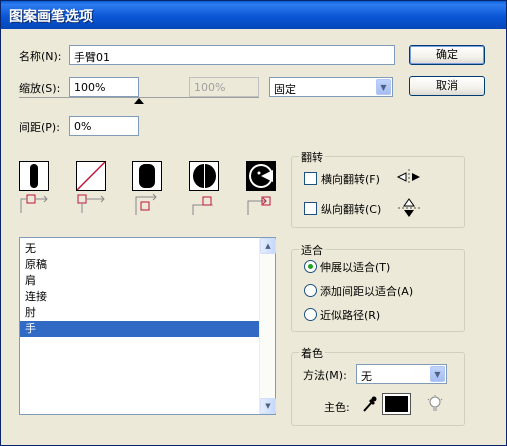 The height and width of the screenshot is (446, 507). Describe the element at coordinates (310, 178) in the screenshot. I see `flip-horizontal-checkbox` at that location.